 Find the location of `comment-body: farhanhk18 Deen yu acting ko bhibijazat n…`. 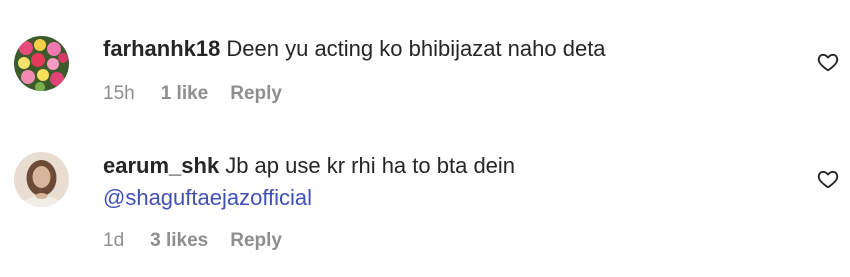

comment-body: farhanhk18 Deen yu acting ko bhibijazat n… is located at coordinates (446, 49).